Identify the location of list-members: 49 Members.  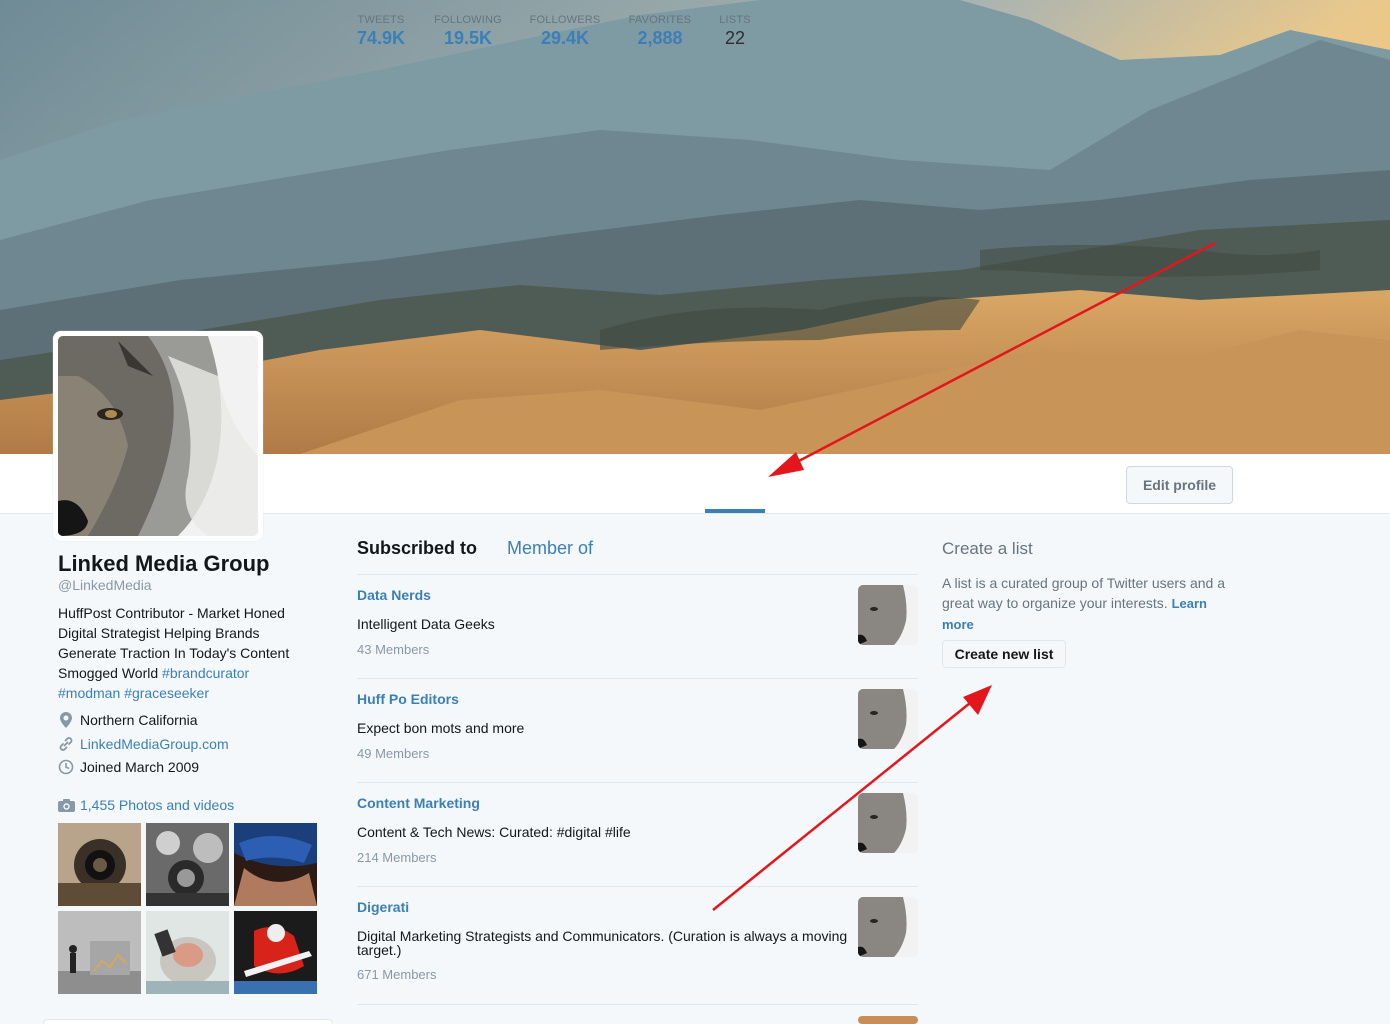
(393, 753).